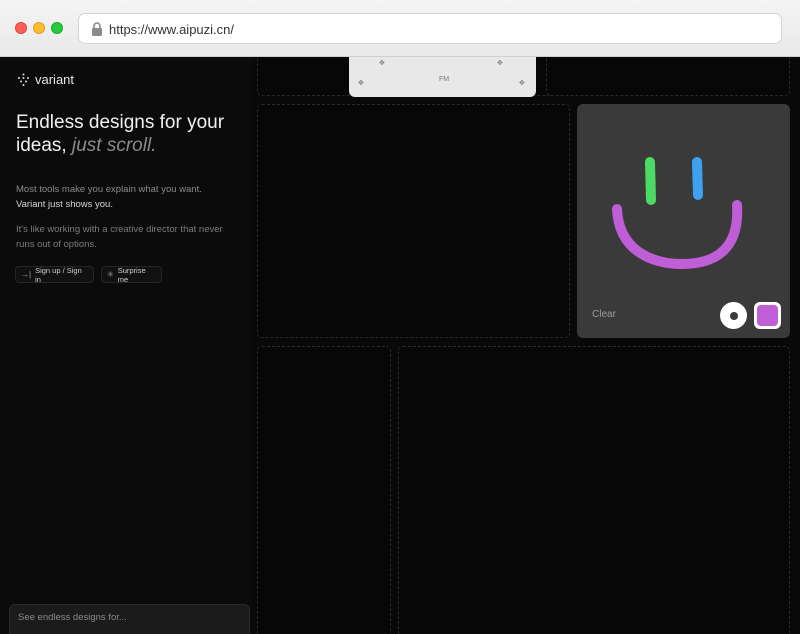  What do you see at coordinates (64, 204) in the screenshot?
I see `intro-strong-text: Variant just shows you.` at bounding box center [64, 204].